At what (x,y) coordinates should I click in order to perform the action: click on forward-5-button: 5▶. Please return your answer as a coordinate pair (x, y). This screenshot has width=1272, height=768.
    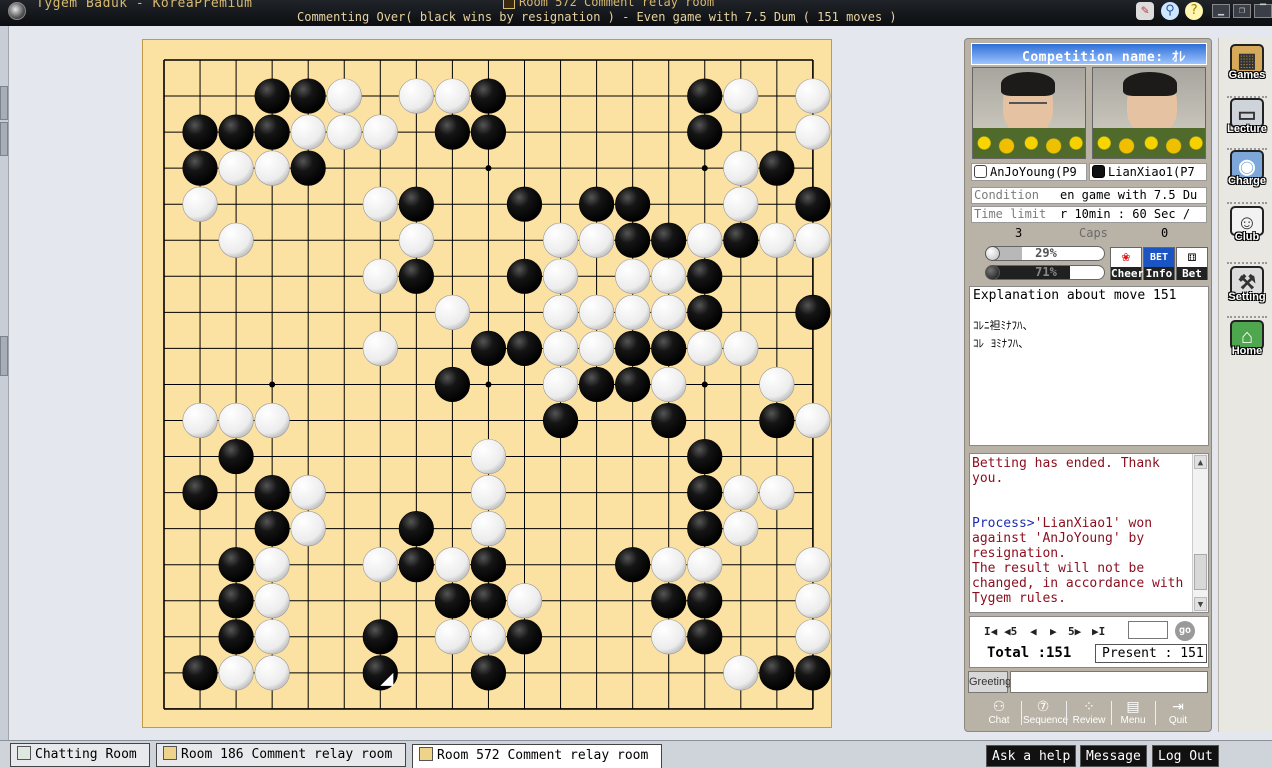
    Looking at the image, I should click on (1074, 631).